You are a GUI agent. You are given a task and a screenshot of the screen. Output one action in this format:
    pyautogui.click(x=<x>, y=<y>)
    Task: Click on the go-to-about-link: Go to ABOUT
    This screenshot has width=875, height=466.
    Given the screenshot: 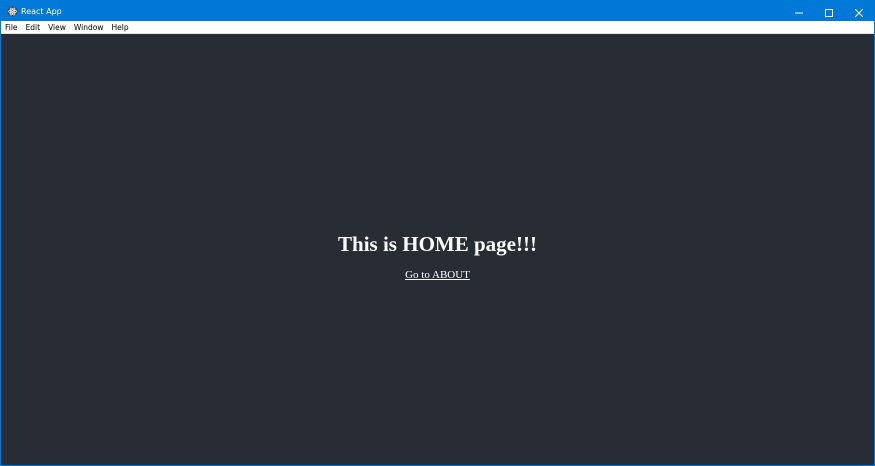 What is the action you would take?
    pyautogui.click(x=437, y=275)
    